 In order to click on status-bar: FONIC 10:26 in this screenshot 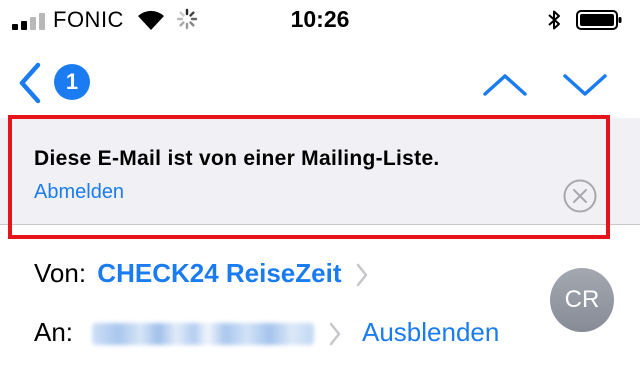, I will do `click(320, 20)`.